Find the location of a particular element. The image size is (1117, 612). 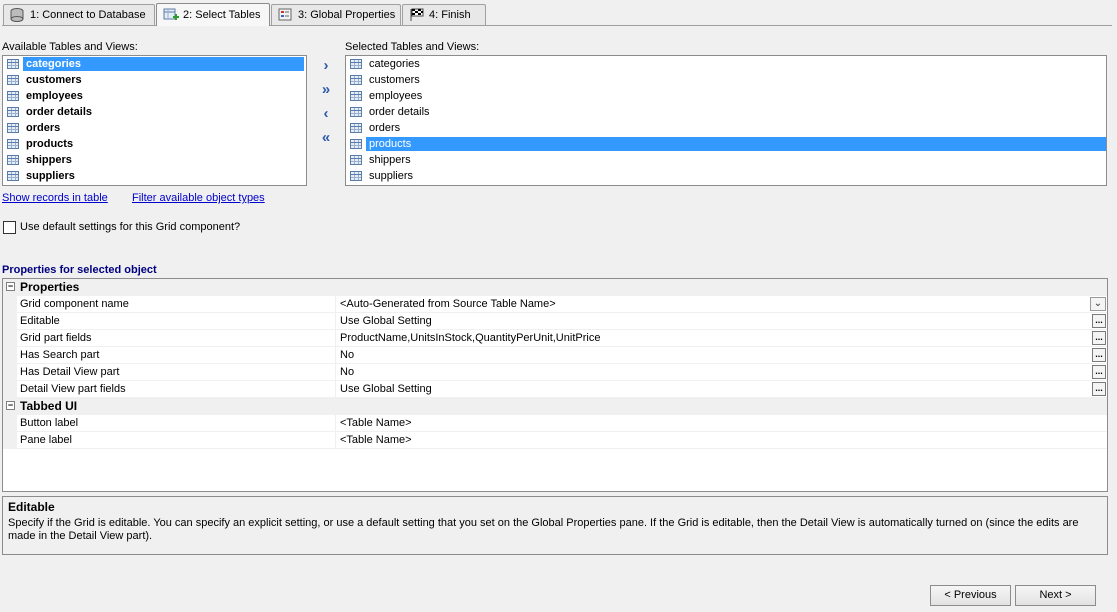

database-icon is located at coordinates (18, 15).